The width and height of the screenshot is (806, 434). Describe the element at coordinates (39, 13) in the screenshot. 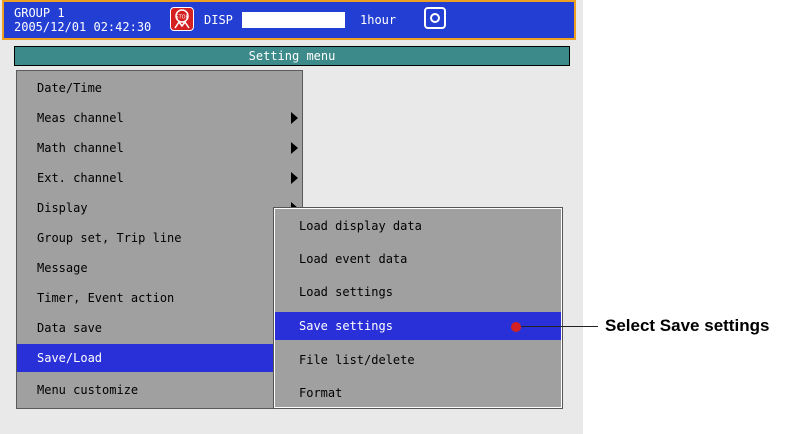

I see `group-label: GROUP 1` at that location.